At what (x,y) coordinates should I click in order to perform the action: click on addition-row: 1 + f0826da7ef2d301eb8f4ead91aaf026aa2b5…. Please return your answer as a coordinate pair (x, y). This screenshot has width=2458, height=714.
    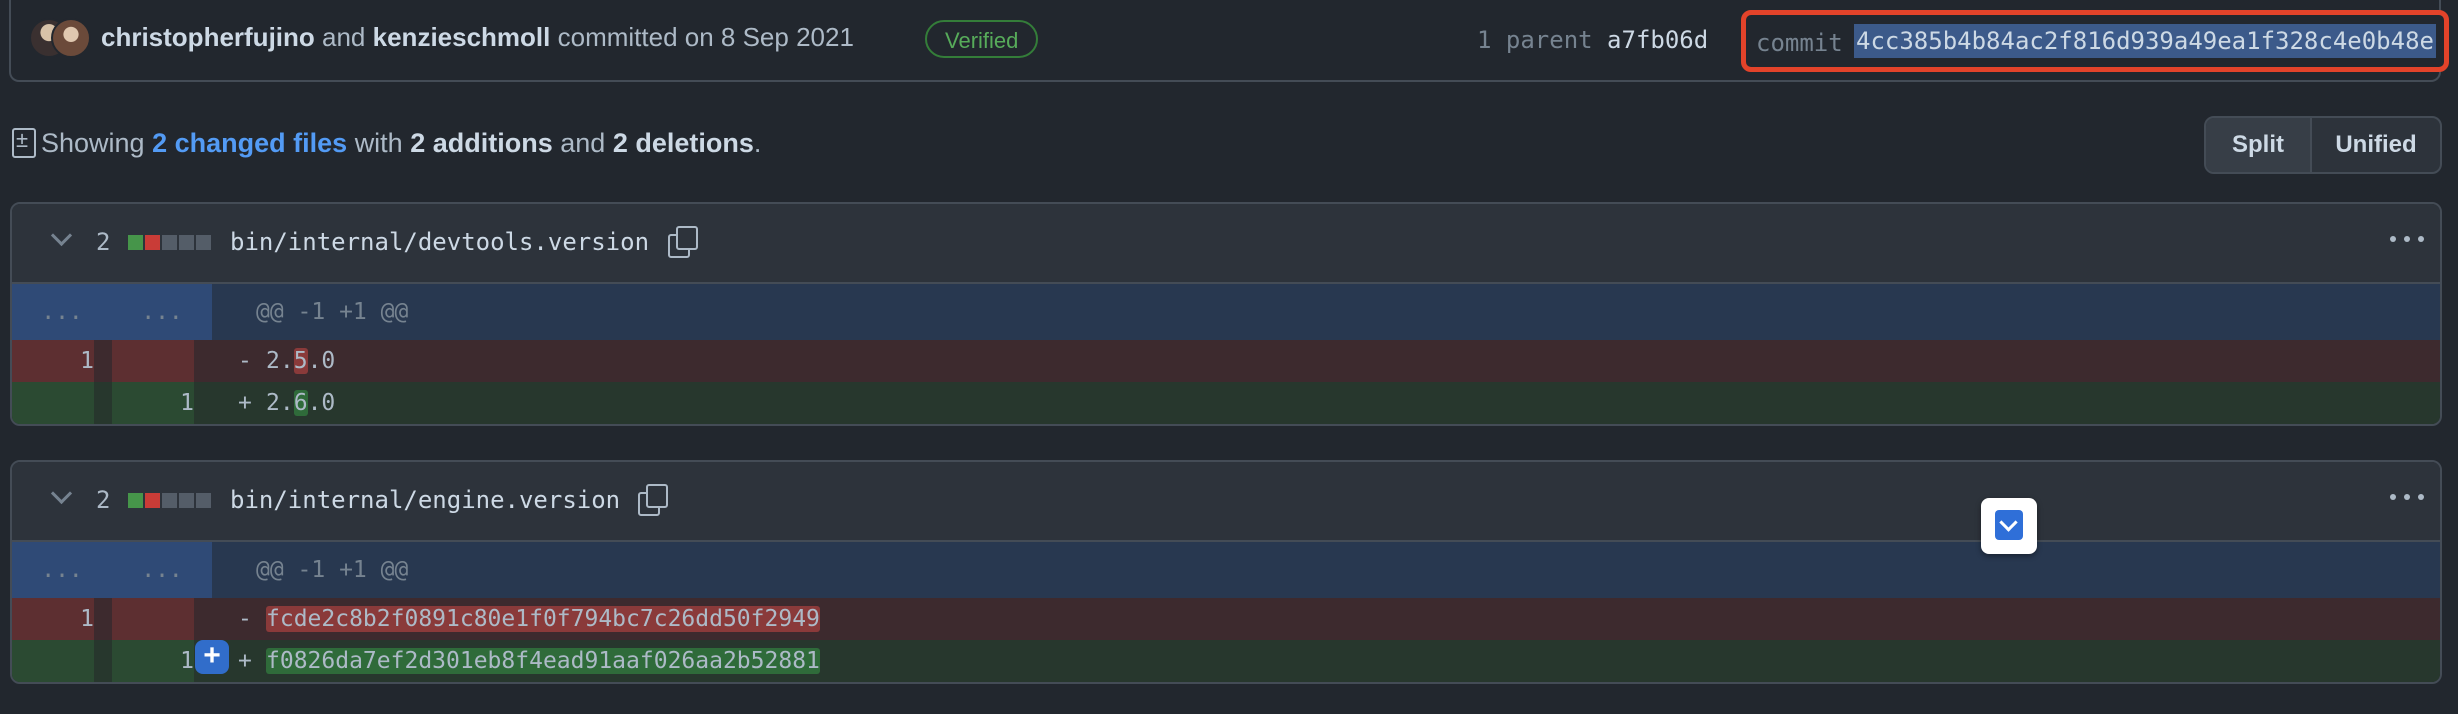
    Looking at the image, I should click on (1226, 661).